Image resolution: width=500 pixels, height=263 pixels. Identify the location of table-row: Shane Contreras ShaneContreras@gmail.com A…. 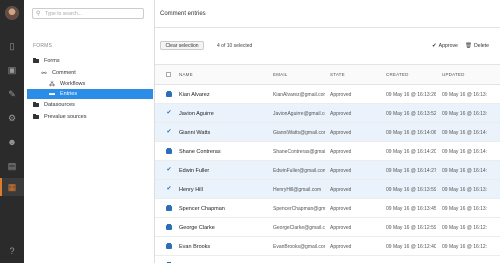
(327, 151).